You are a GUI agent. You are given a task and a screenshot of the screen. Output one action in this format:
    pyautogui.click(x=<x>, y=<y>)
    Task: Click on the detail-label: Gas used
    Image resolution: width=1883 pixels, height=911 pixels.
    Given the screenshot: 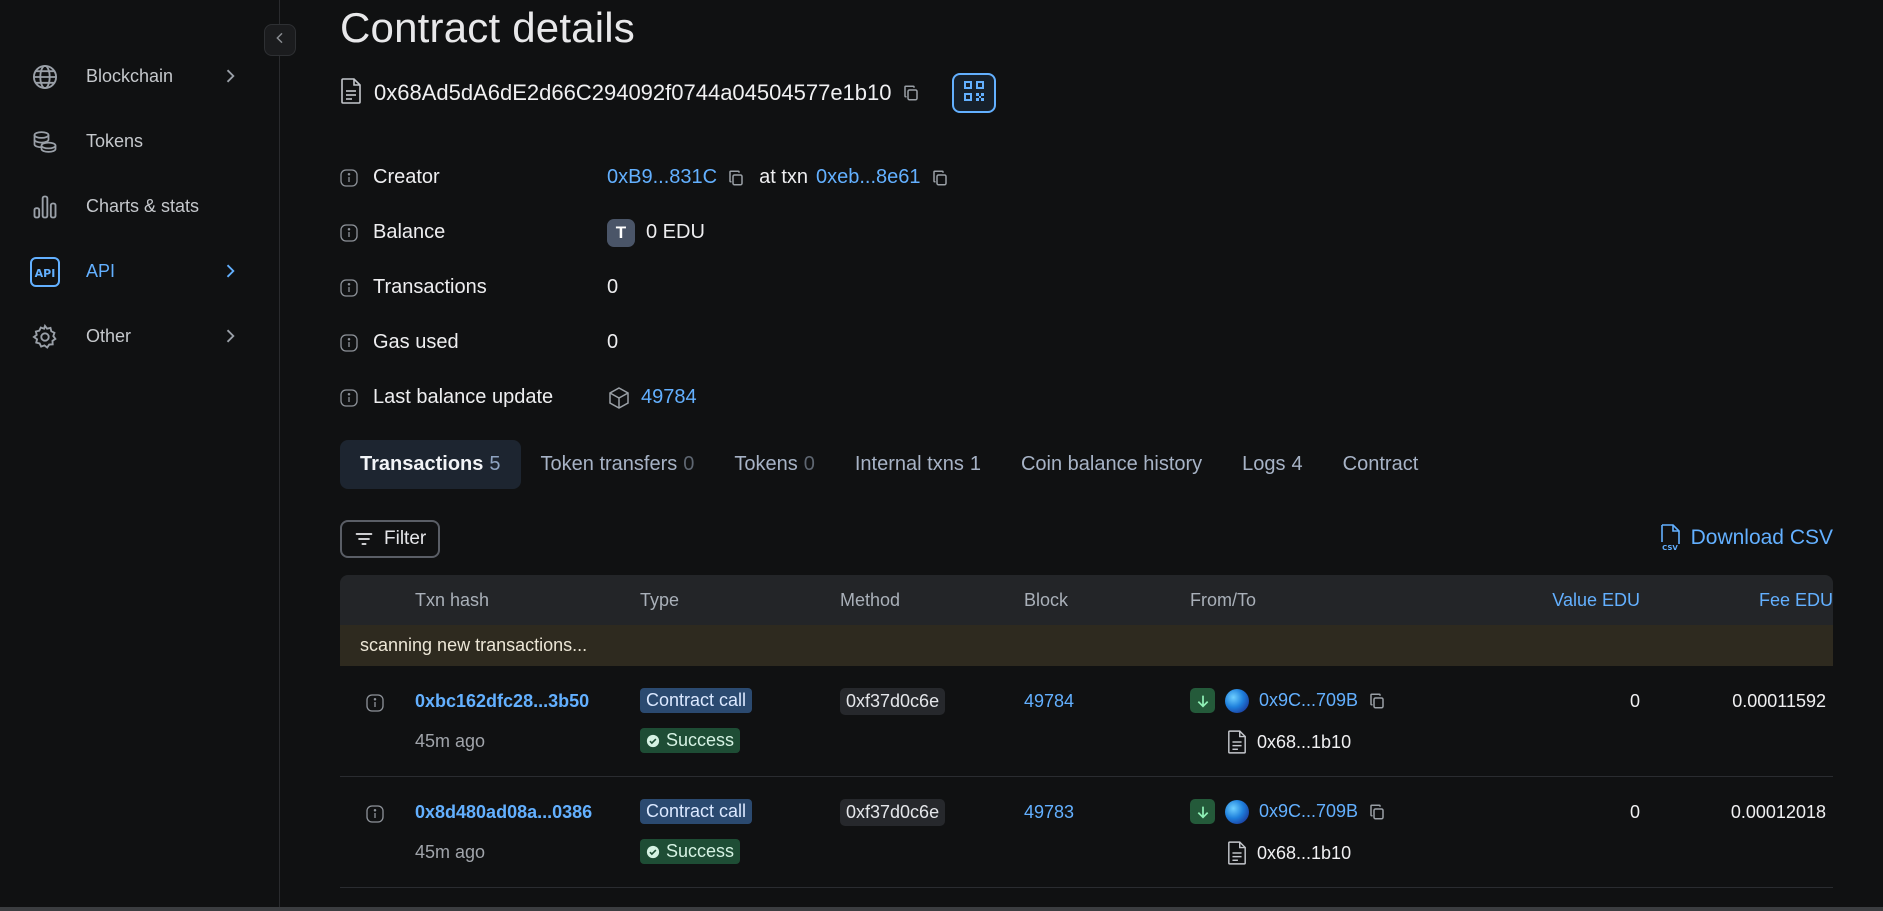 What is the action you would take?
    pyautogui.click(x=416, y=342)
    